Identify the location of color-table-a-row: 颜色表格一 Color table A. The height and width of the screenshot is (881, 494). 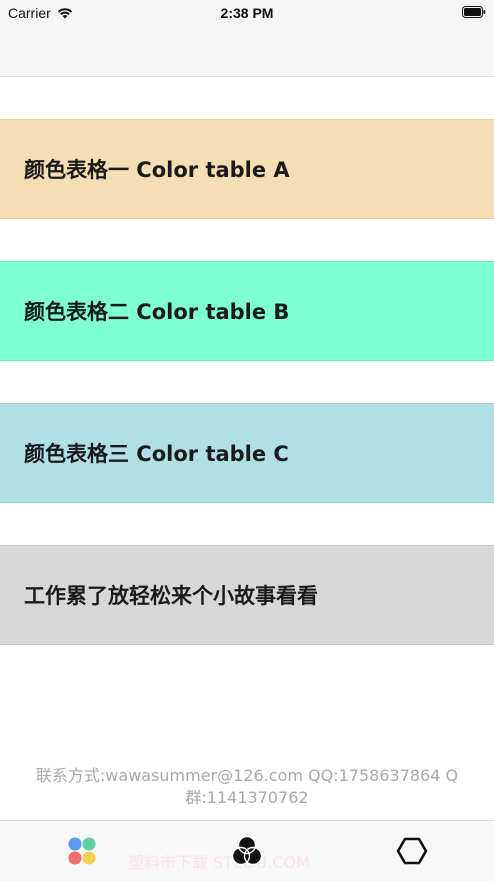
(247, 169).